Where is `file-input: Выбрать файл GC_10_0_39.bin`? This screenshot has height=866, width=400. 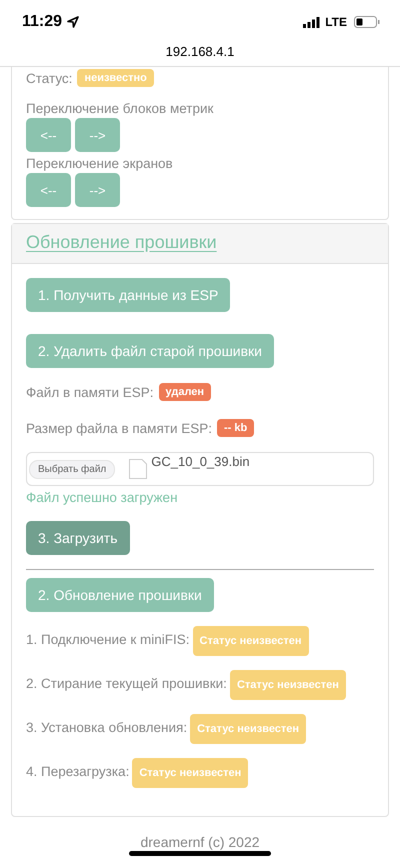
file-input: Выбрать файл GC_10_0_39.bin is located at coordinates (200, 469).